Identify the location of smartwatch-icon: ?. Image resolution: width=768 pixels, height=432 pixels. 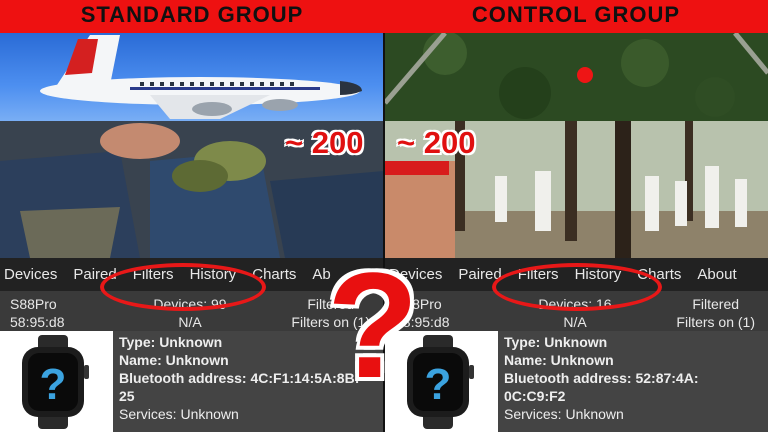
(56, 381).